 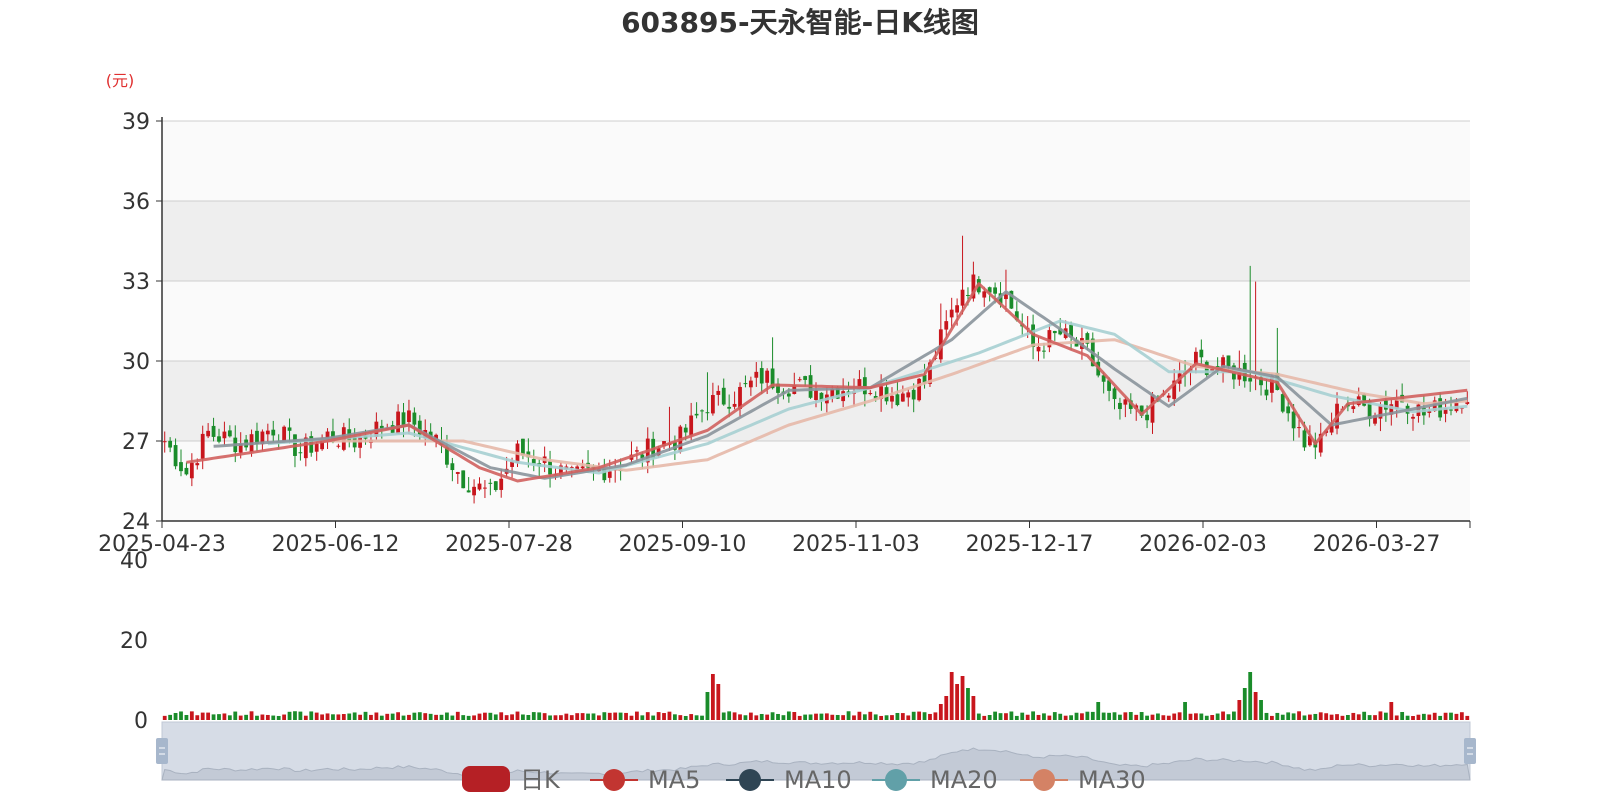 What do you see at coordinates (964, 780) in the screenshot?
I see `legend-label: MA20` at bounding box center [964, 780].